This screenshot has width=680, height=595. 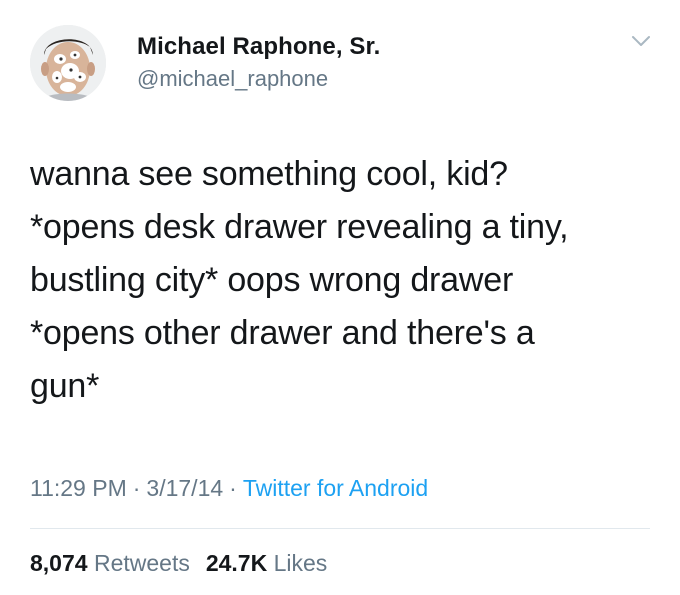 I want to click on chevron-down-icon, so click(x=641, y=41).